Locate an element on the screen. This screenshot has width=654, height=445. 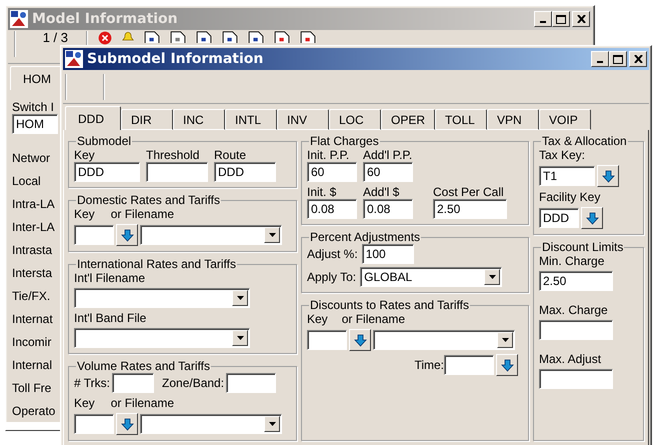
list-item: Toll Fre is located at coordinates (32, 387).